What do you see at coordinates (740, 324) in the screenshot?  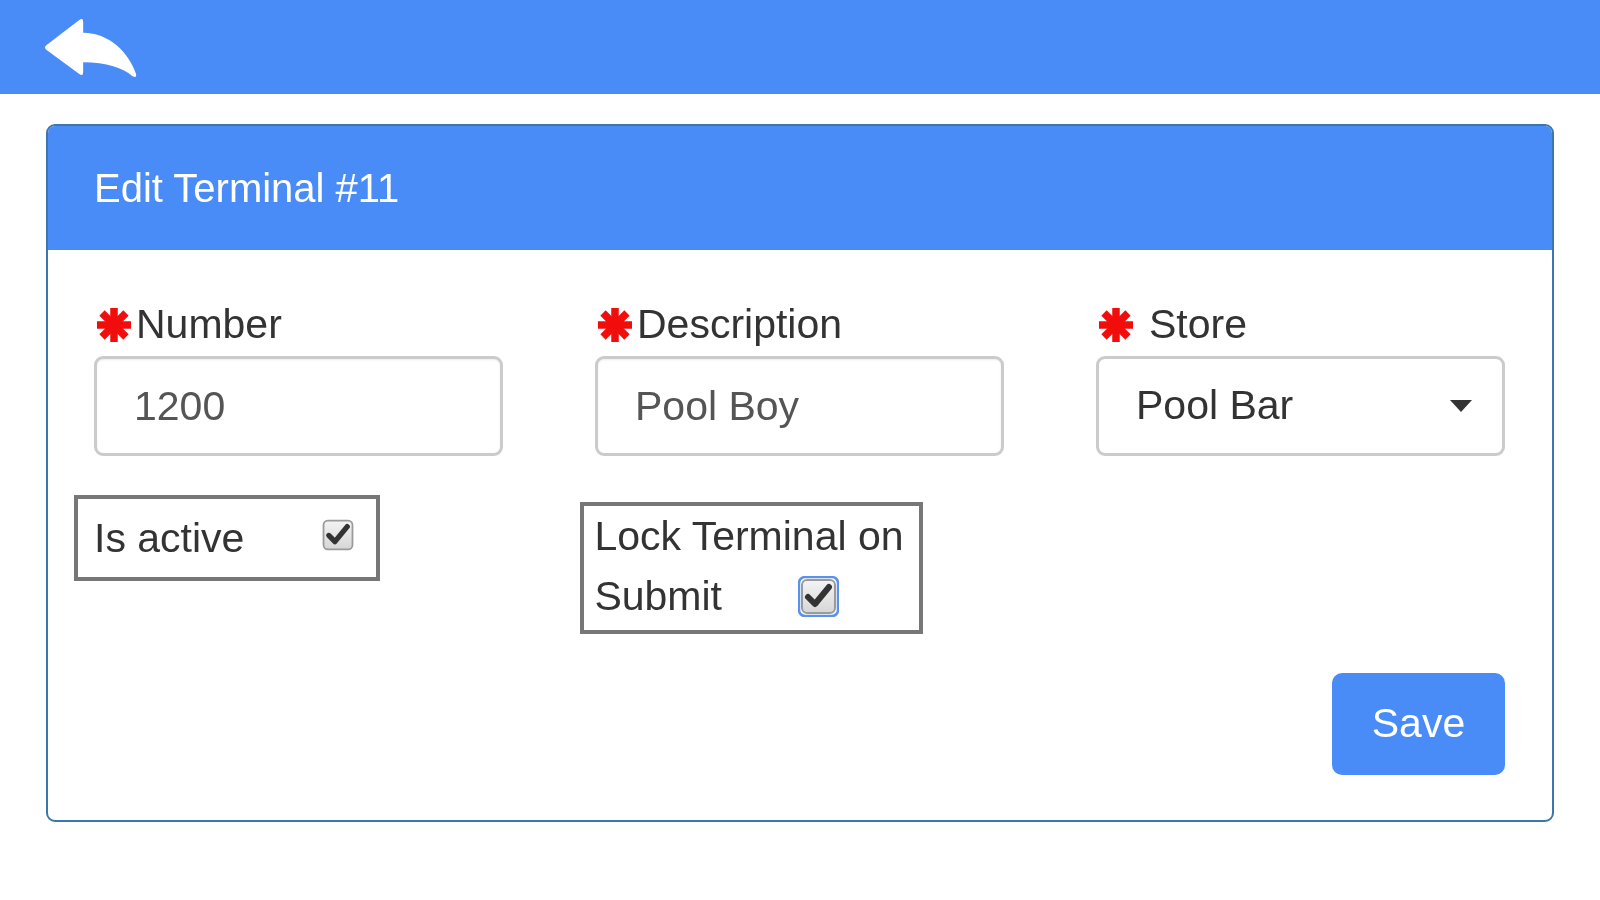 I see `field-label: Description` at bounding box center [740, 324].